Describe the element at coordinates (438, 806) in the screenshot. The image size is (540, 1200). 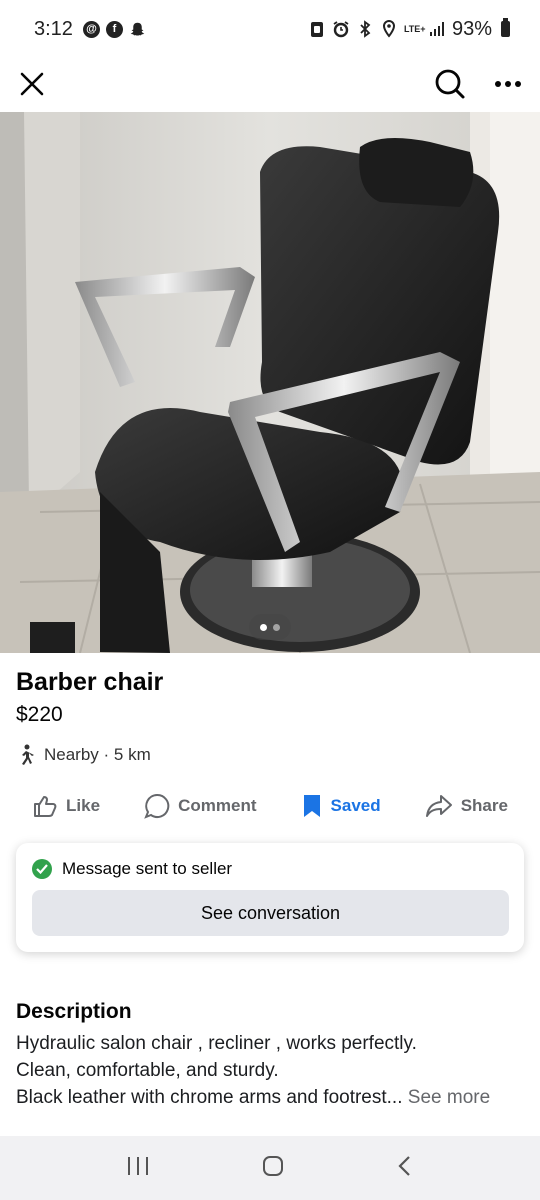
I see `share-icon` at that location.